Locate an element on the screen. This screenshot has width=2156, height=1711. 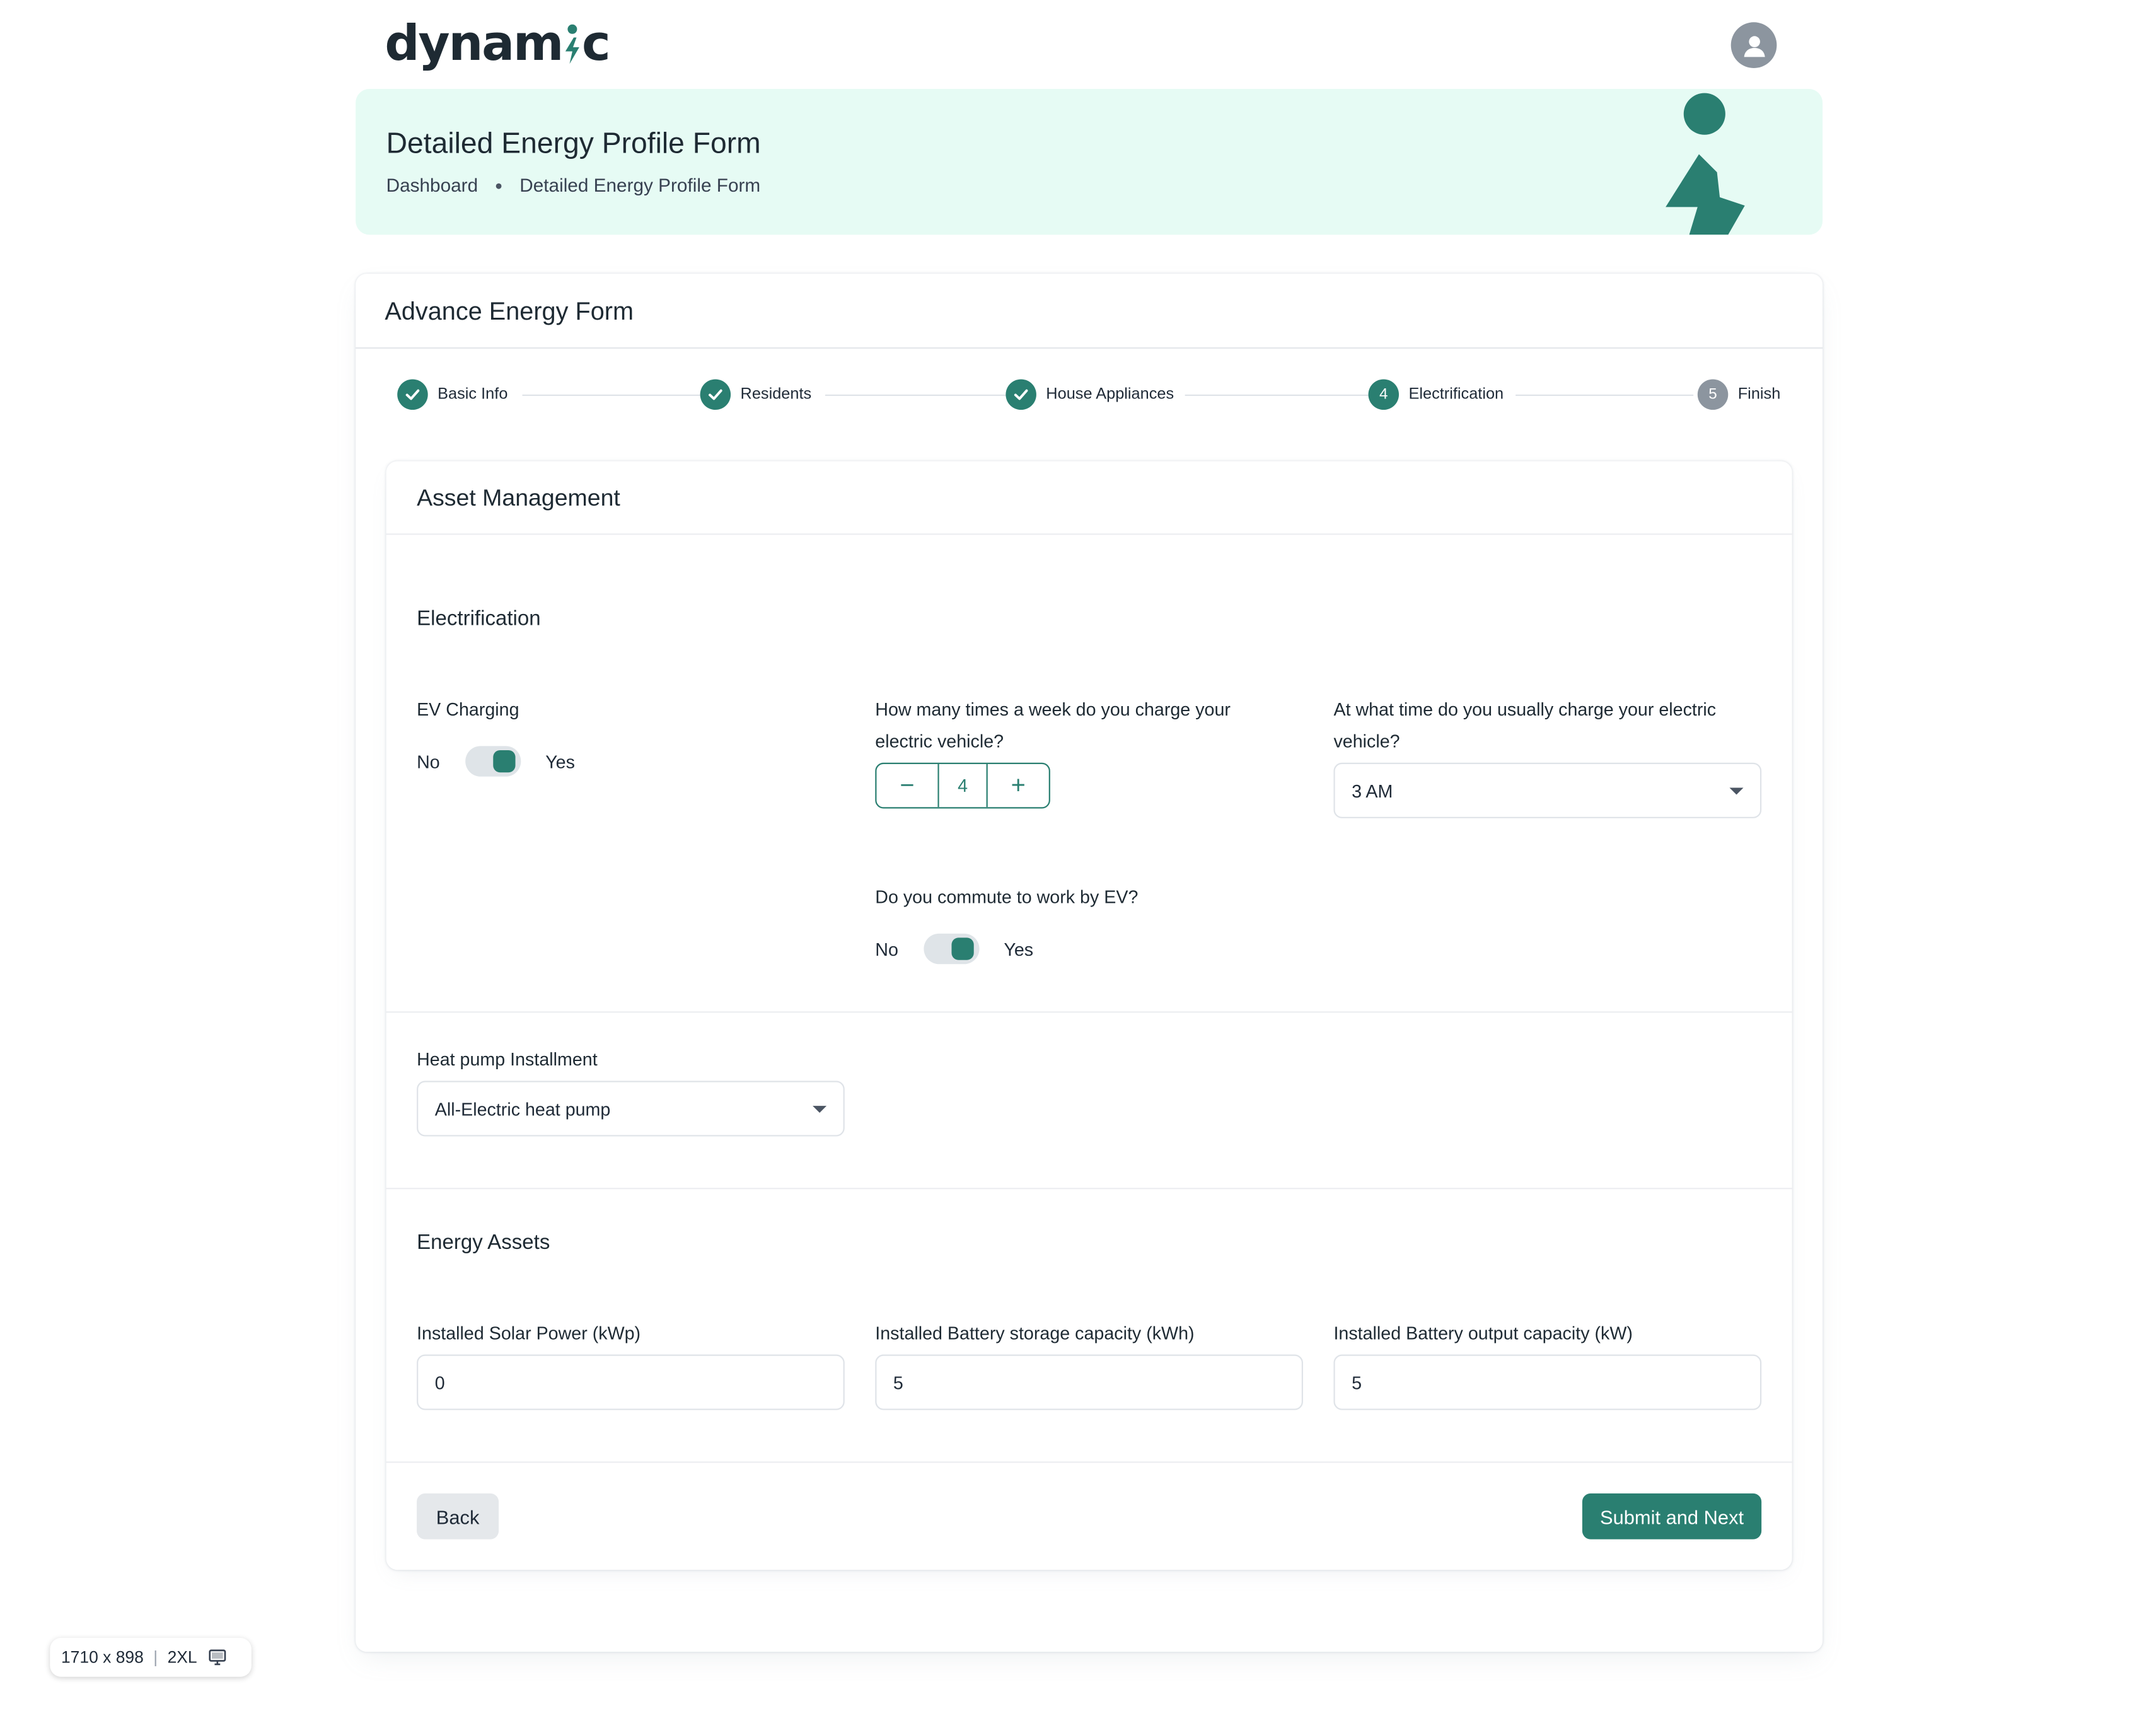
page-title: Detailed Energy Profile Form is located at coordinates (573, 143).